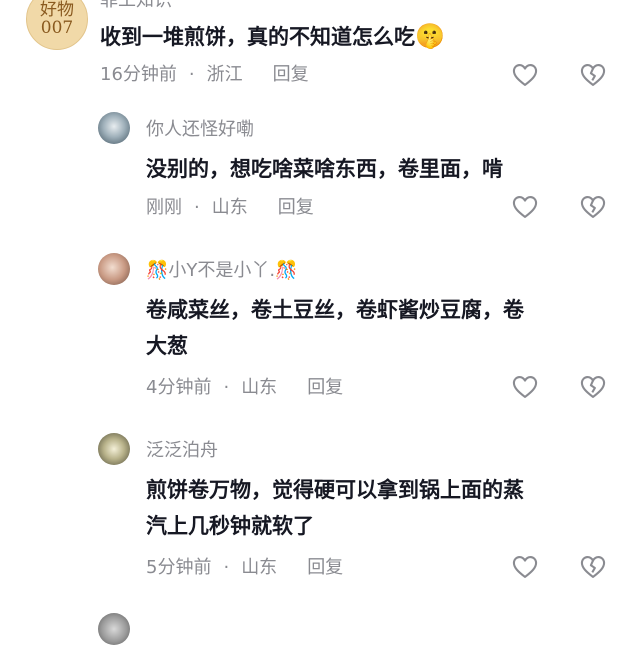 This screenshot has height=645, width=636. I want to click on comment-username: 🎊小Y不是小丫.🎊, so click(222, 271).